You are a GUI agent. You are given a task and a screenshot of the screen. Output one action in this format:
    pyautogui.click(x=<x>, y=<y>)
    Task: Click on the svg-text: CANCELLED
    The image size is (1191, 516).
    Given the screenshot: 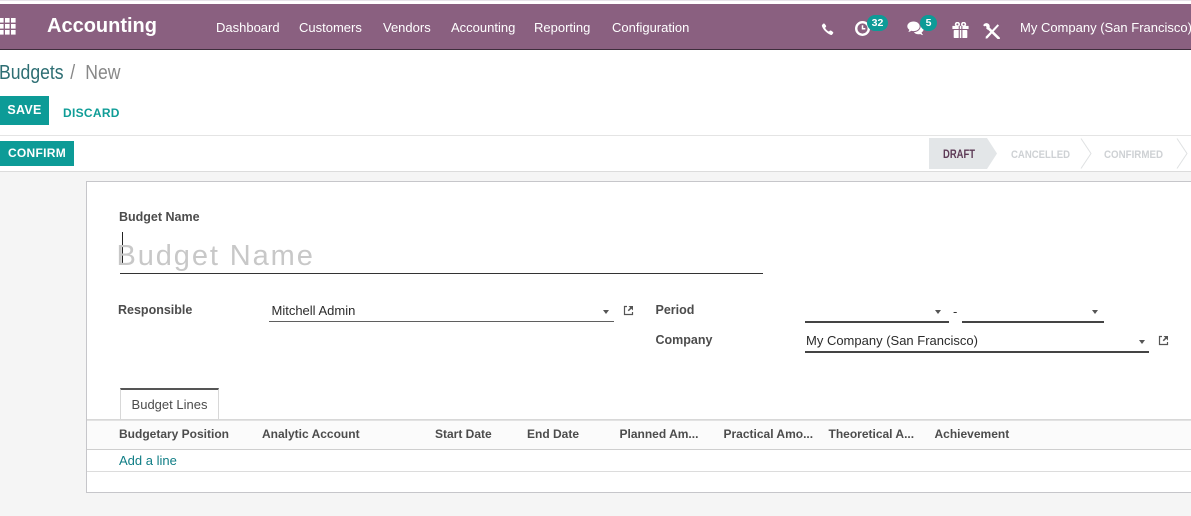 What is the action you would take?
    pyautogui.click(x=1040, y=155)
    